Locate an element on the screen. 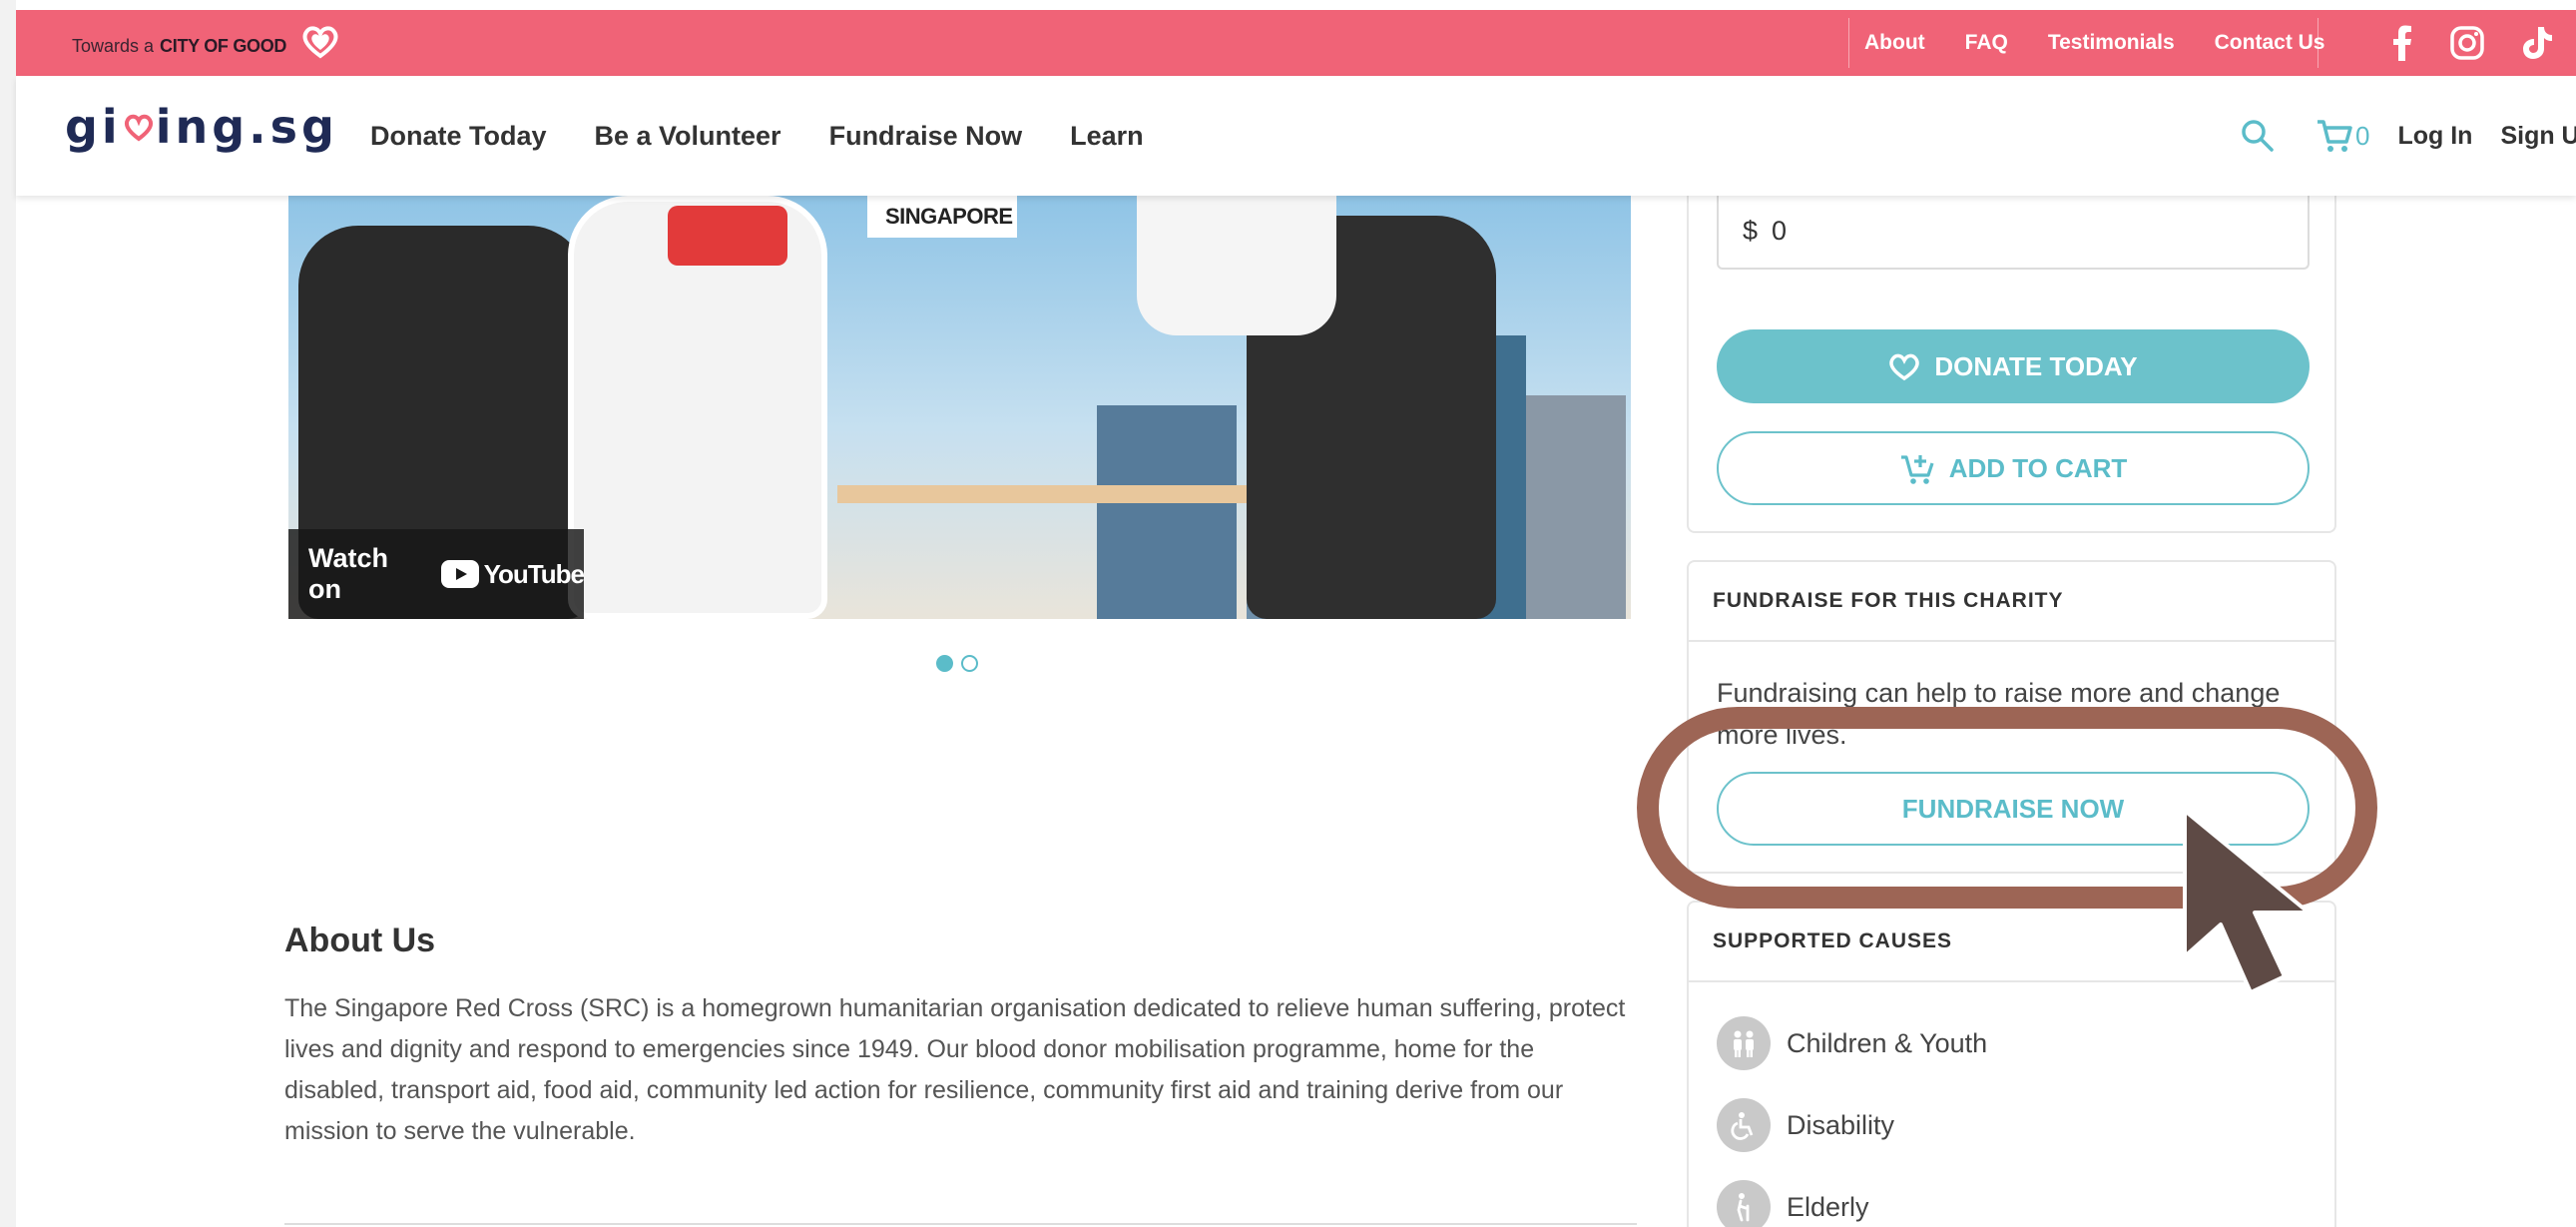  fundraise-card-heading: FUNDRAISE FOR THIS CHARITY is located at coordinates (2012, 602).